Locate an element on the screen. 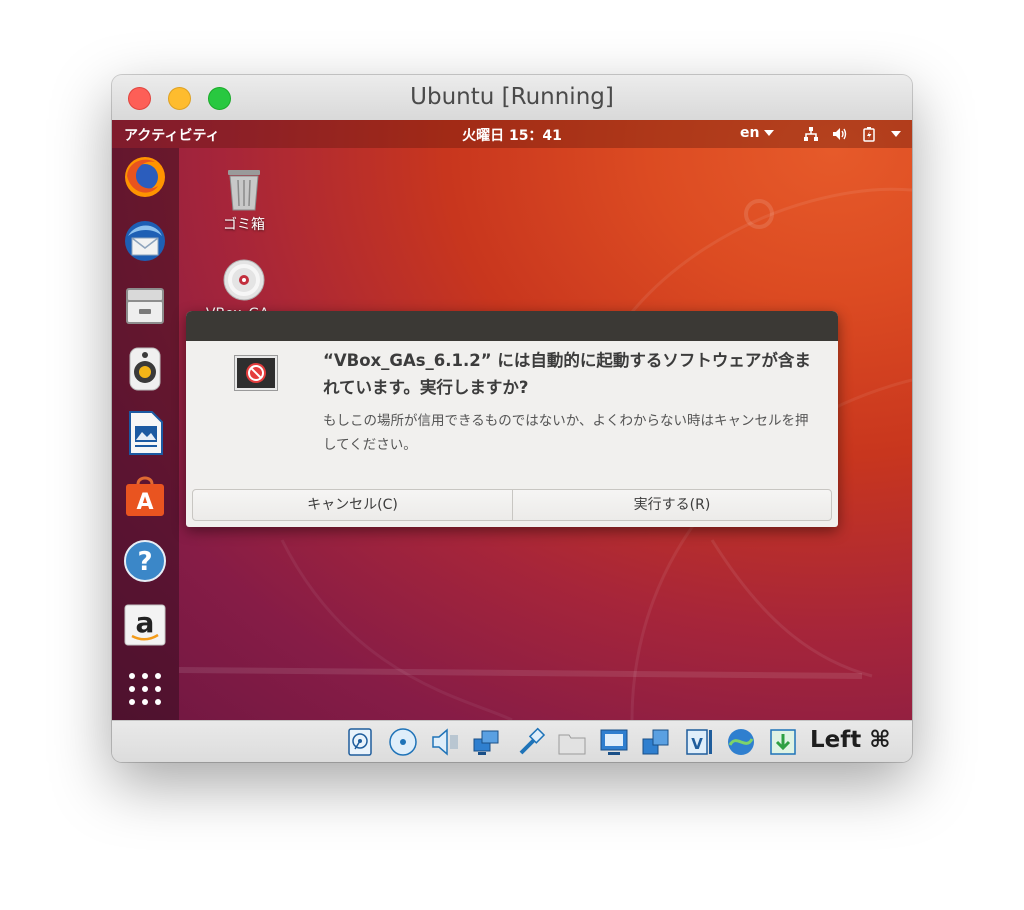 This screenshot has width=1024, height=910. network-icon is located at coordinates (811, 134).